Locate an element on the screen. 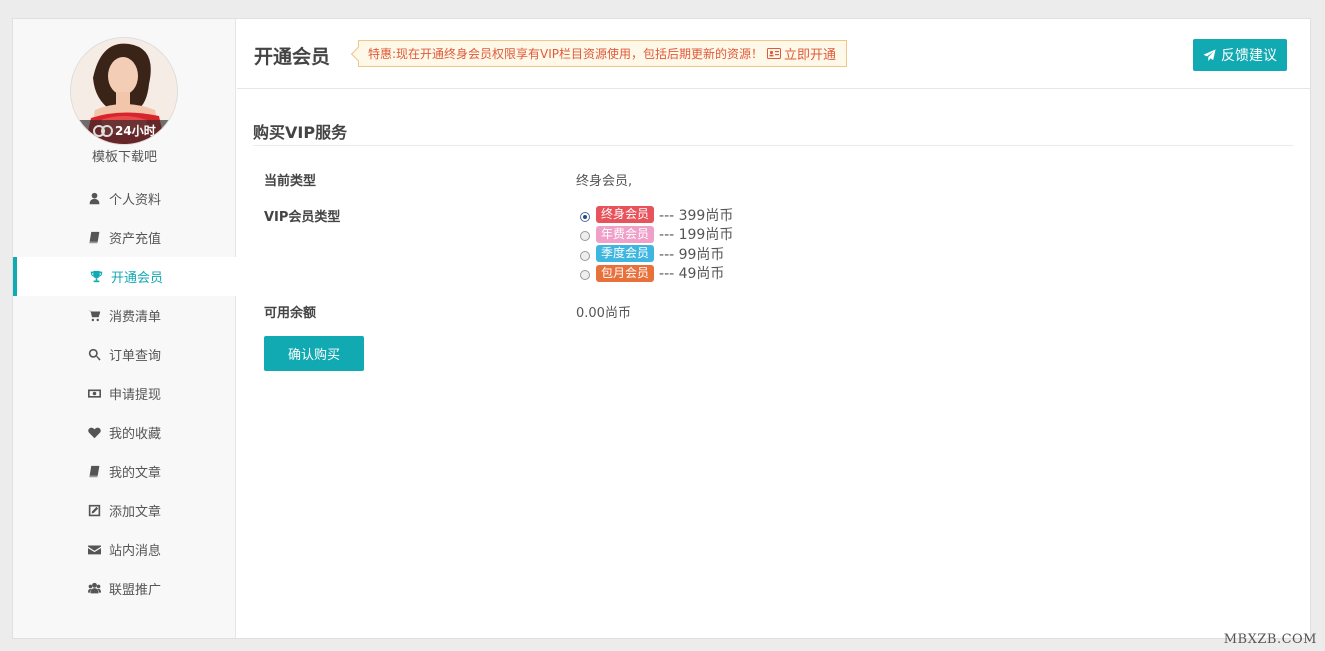 This screenshot has height=651, width=1325. sidebar-item-profile: 个人资料 is located at coordinates (124, 198).